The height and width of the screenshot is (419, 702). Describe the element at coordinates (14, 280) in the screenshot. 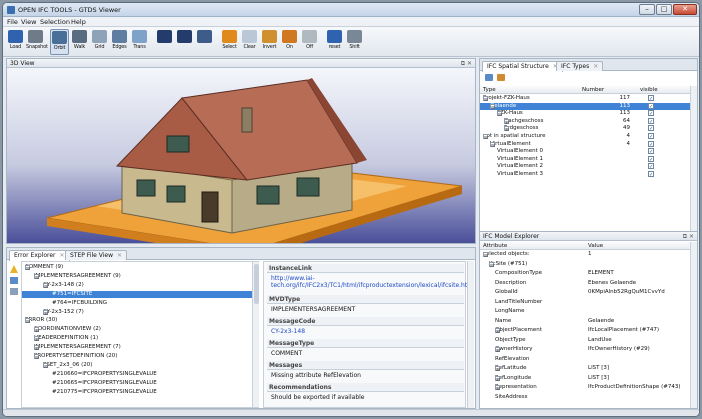

I see `error-tool-icon` at that location.